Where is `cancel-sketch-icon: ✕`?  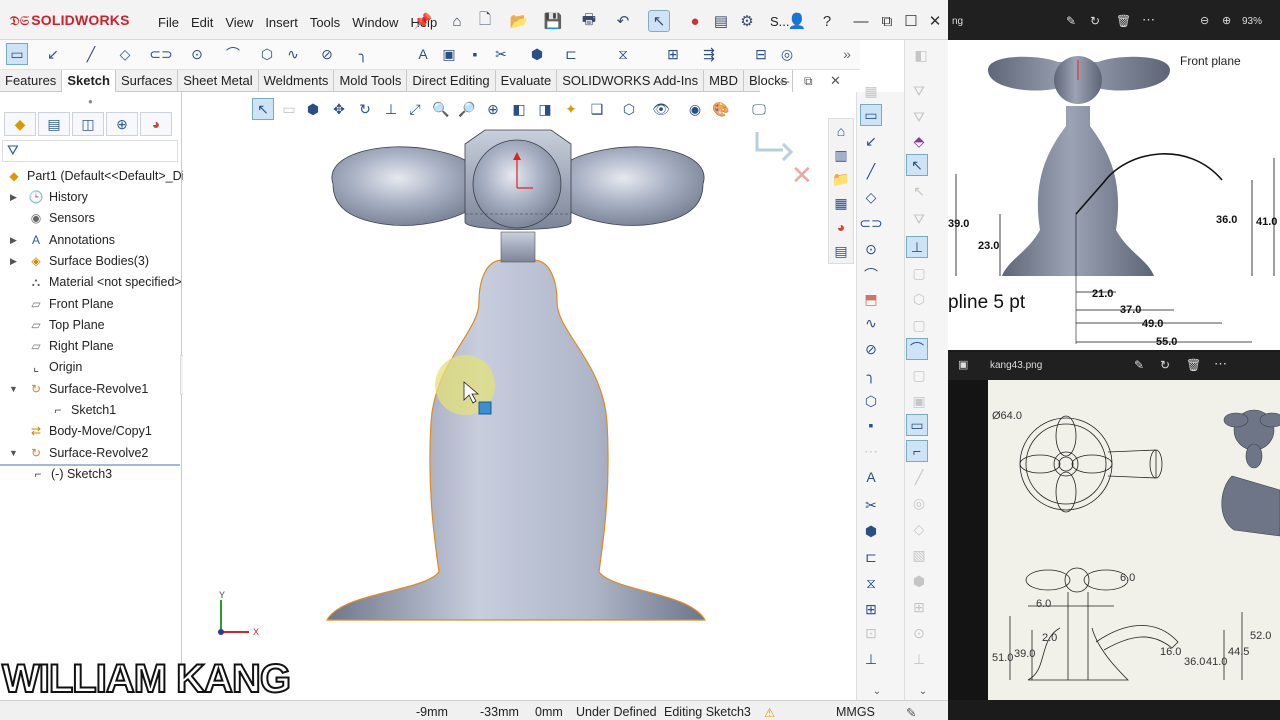
cancel-sketch-icon: ✕ is located at coordinates (802, 176).